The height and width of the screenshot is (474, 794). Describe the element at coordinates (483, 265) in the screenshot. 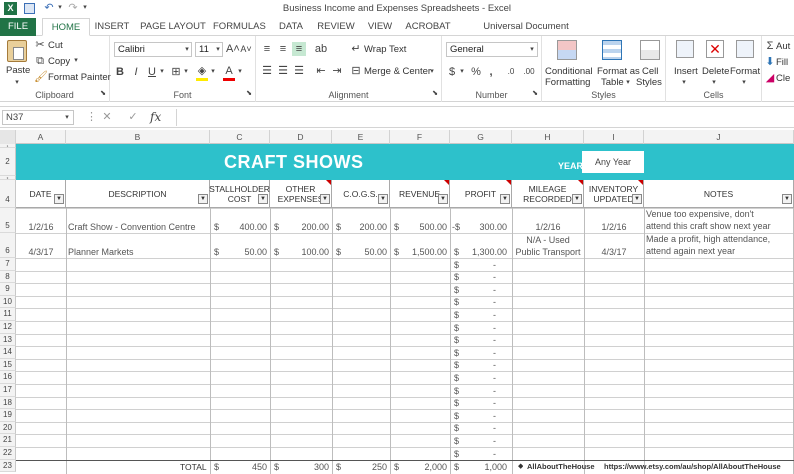

I see `row7-profit: -` at that location.